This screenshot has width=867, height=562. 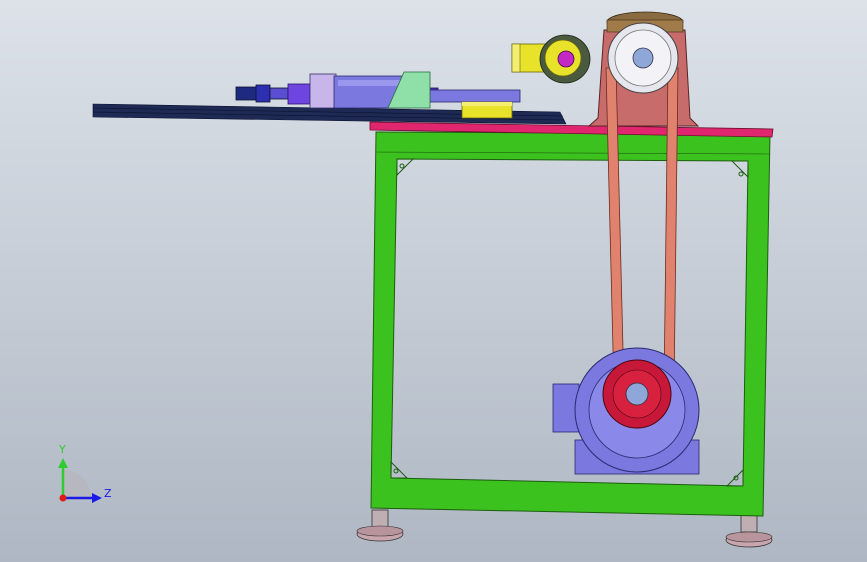 I want to click on motor-pulley, so click(x=637, y=394).